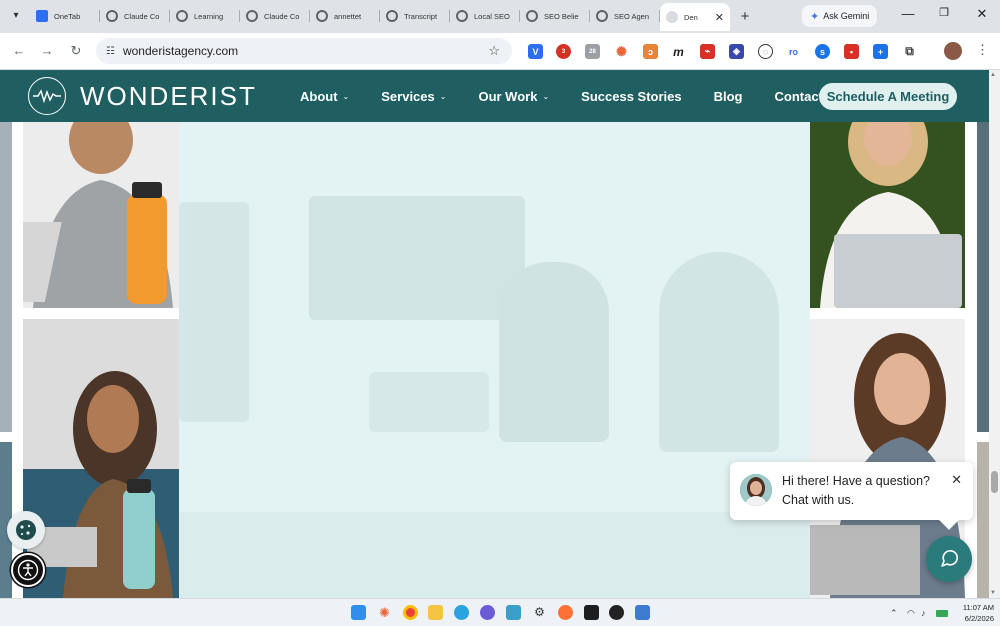  Describe the element at coordinates (513, 96) in the screenshot. I see `nav-our-work: Our Work ⌄` at that location.